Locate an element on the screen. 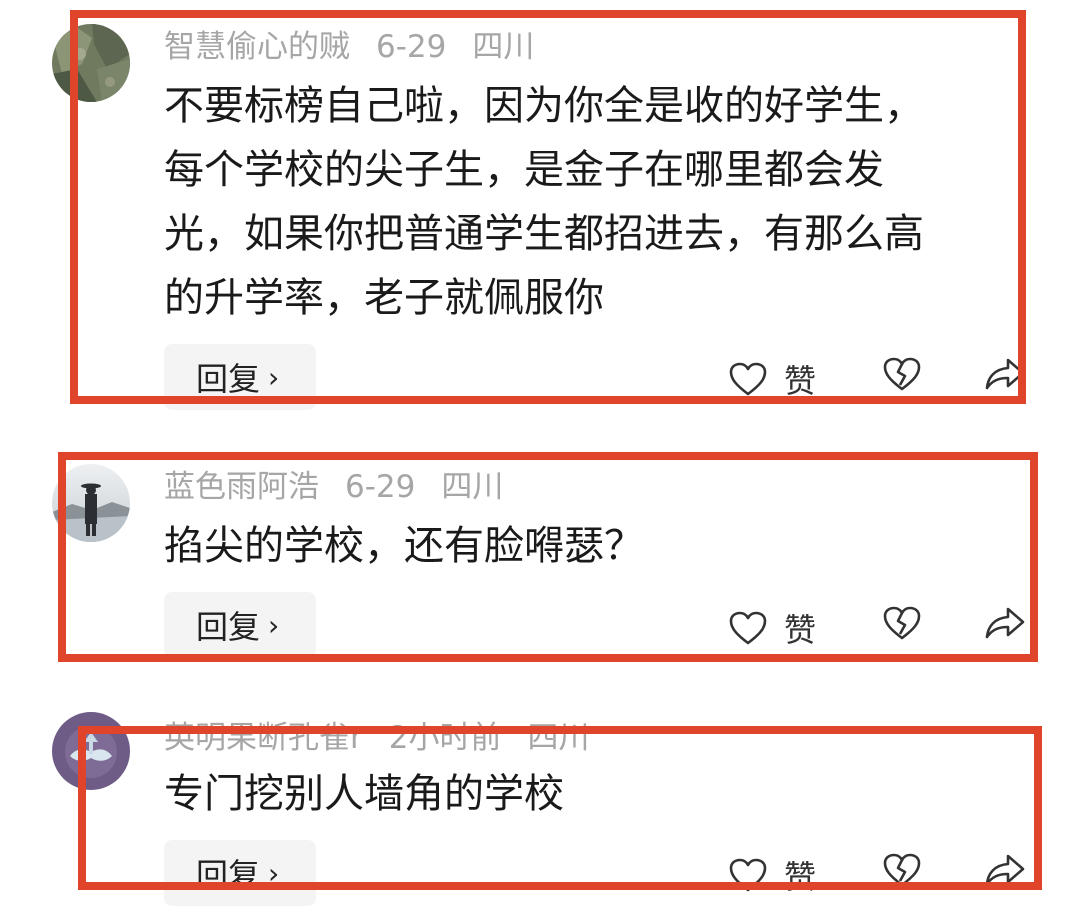 The image size is (1080, 917). comment-text-line: 掐尖的学校，还有脸嘚瑟？ is located at coordinates (404, 546).